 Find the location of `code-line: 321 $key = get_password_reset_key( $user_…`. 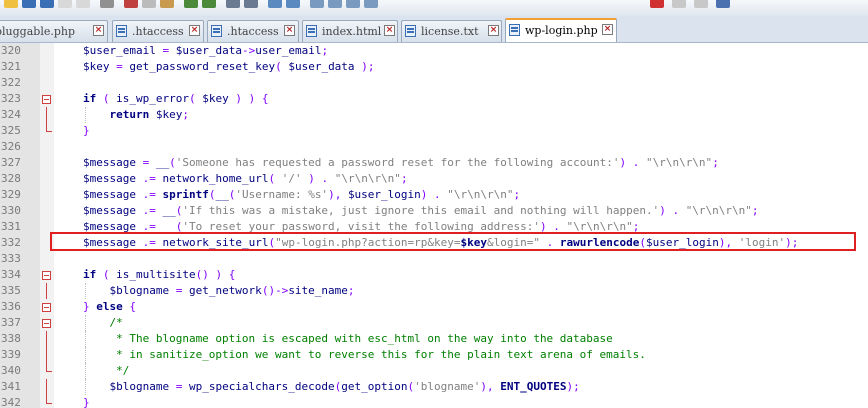

code-line: 321 $key = get_password_reset_key( $user_… is located at coordinates (434, 67).